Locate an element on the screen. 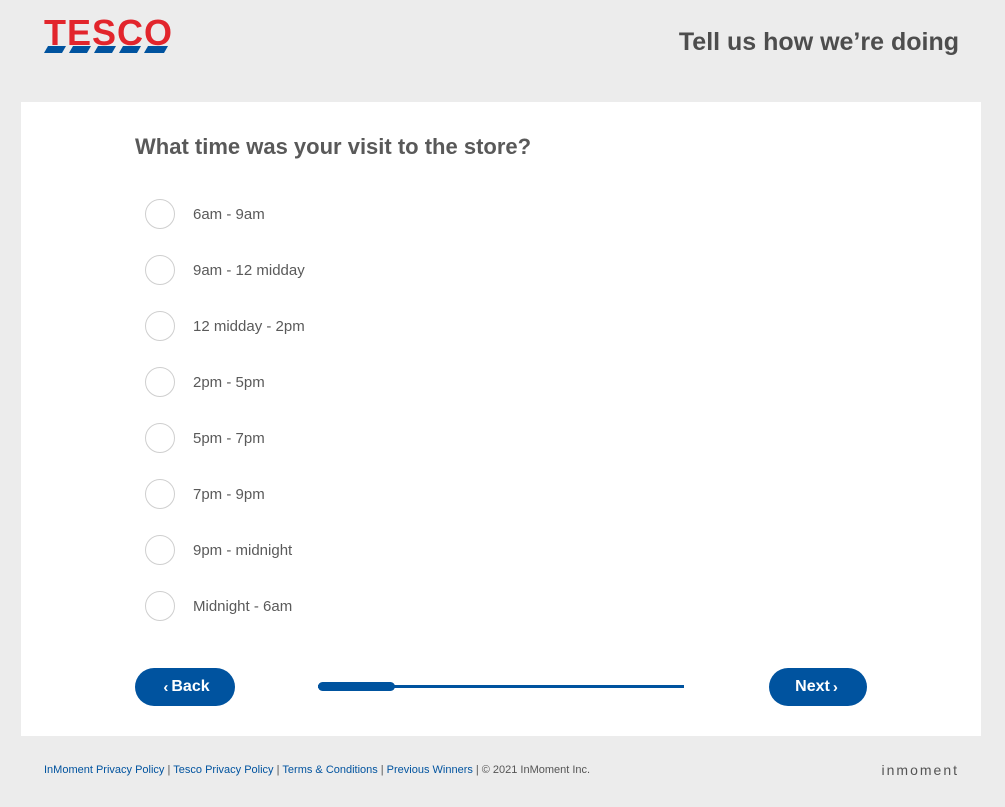 This screenshot has width=1005, height=807. back-button-label: Back is located at coordinates (190, 686).